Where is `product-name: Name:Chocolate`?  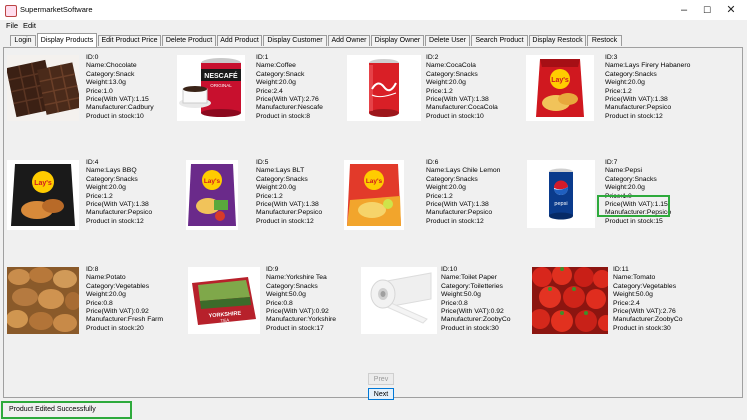 product-name: Name:Chocolate is located at coordinates (111, 66).